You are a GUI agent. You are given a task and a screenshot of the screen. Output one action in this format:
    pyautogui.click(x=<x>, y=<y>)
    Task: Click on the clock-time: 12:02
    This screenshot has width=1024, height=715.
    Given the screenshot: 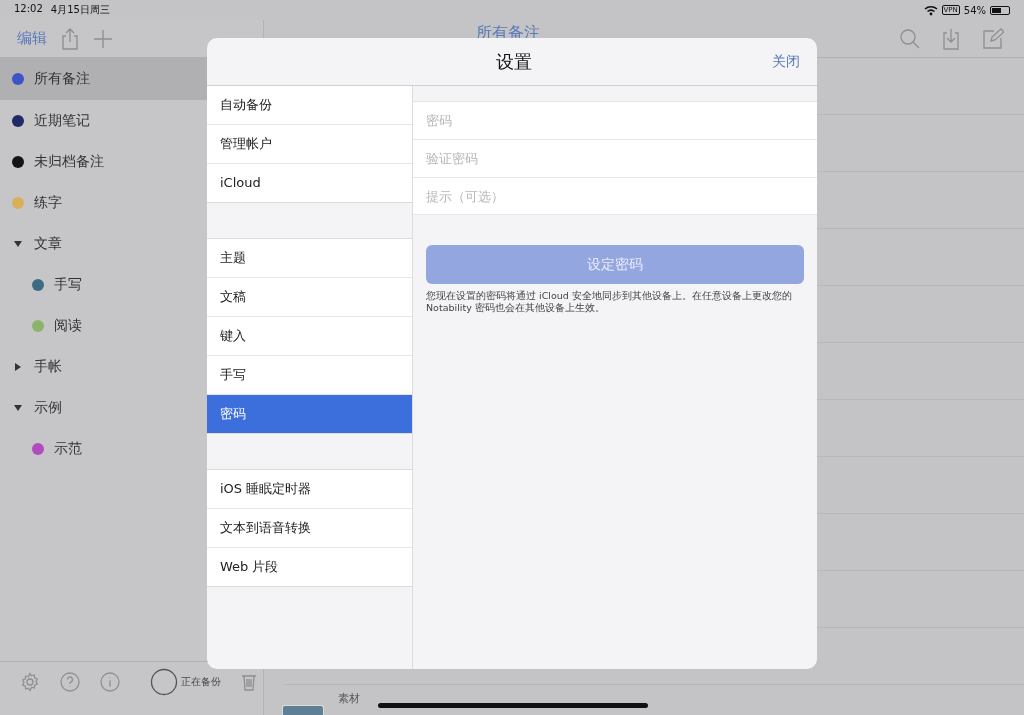 What is the action you would take?
    pyautogui.click(x=28, y=9)
    